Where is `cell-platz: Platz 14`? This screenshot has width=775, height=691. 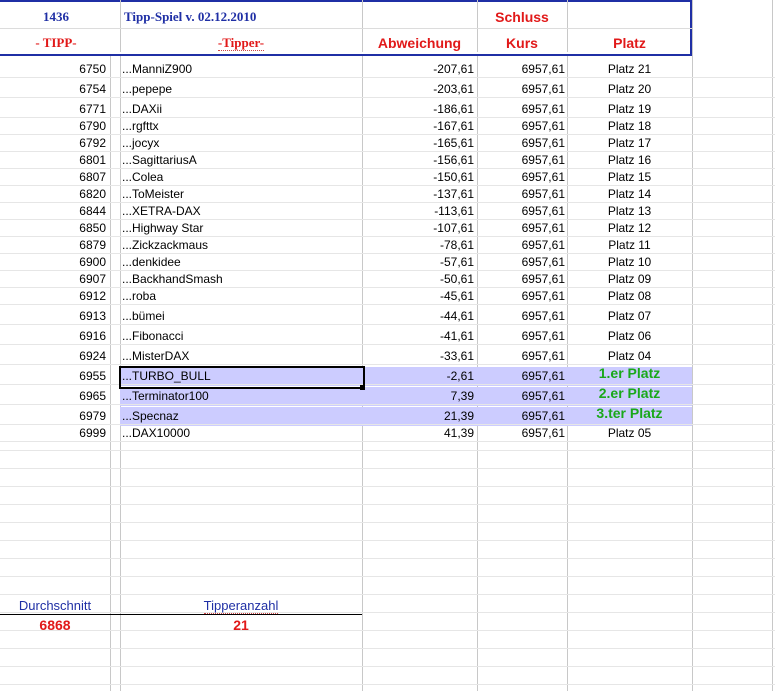 cell-platz: Platz 14 is located at coordinates (629, 194).